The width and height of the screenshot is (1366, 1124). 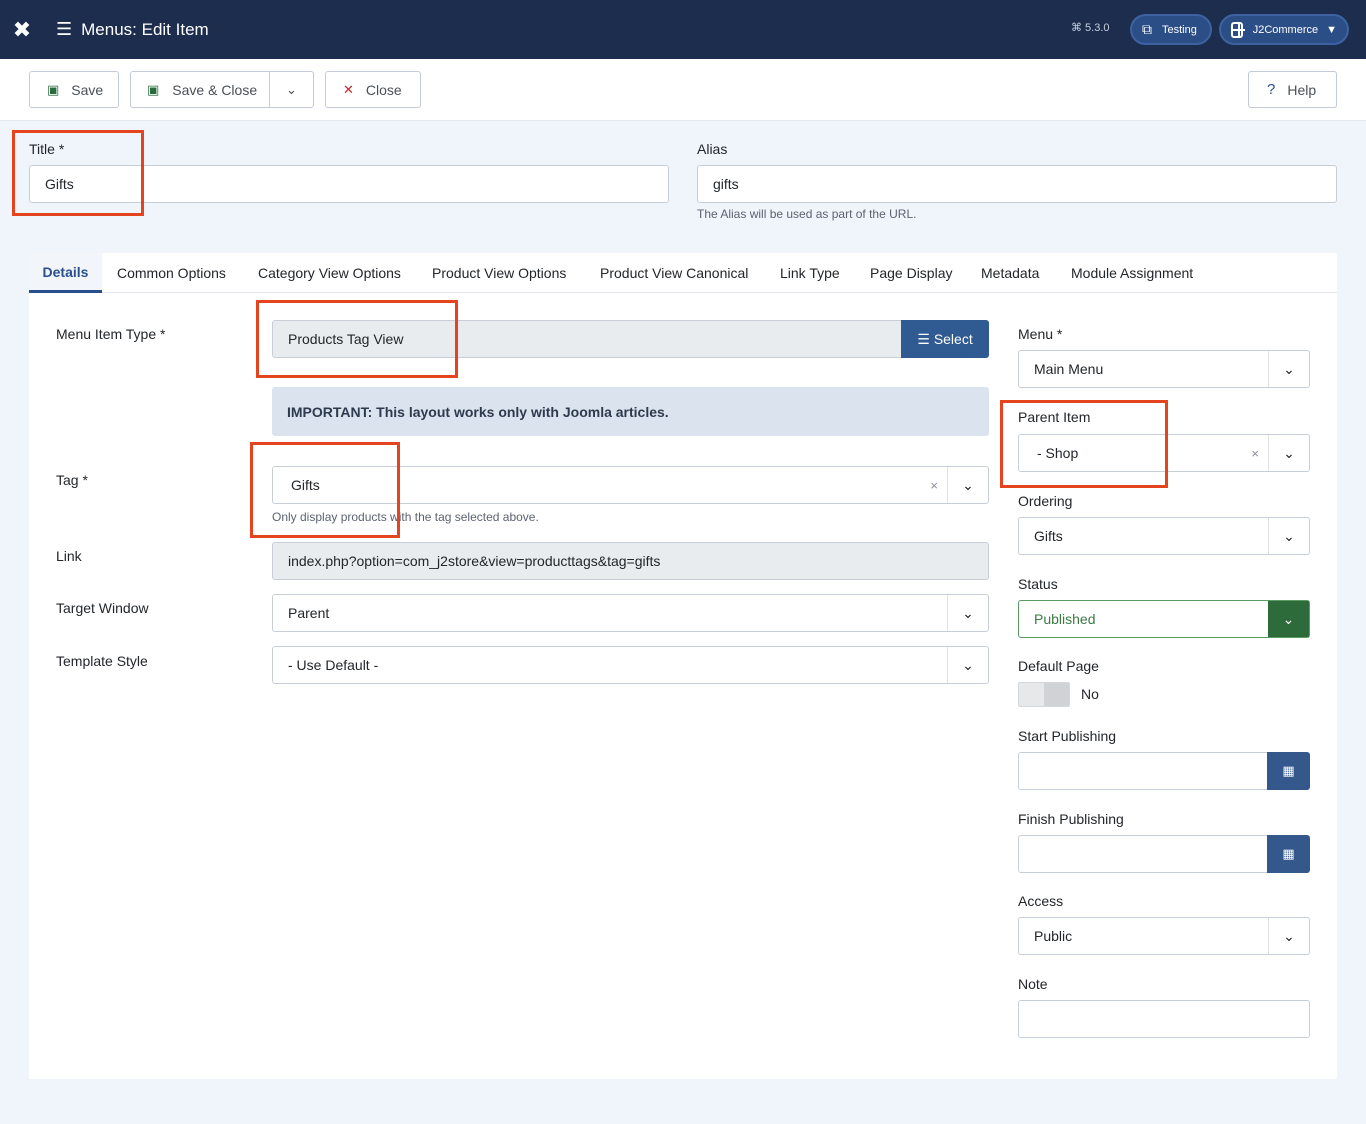 What do you see at coordinates (47, 149) in the screenshot?
I see `title-label: Title *` at bounding box center [47, 149].